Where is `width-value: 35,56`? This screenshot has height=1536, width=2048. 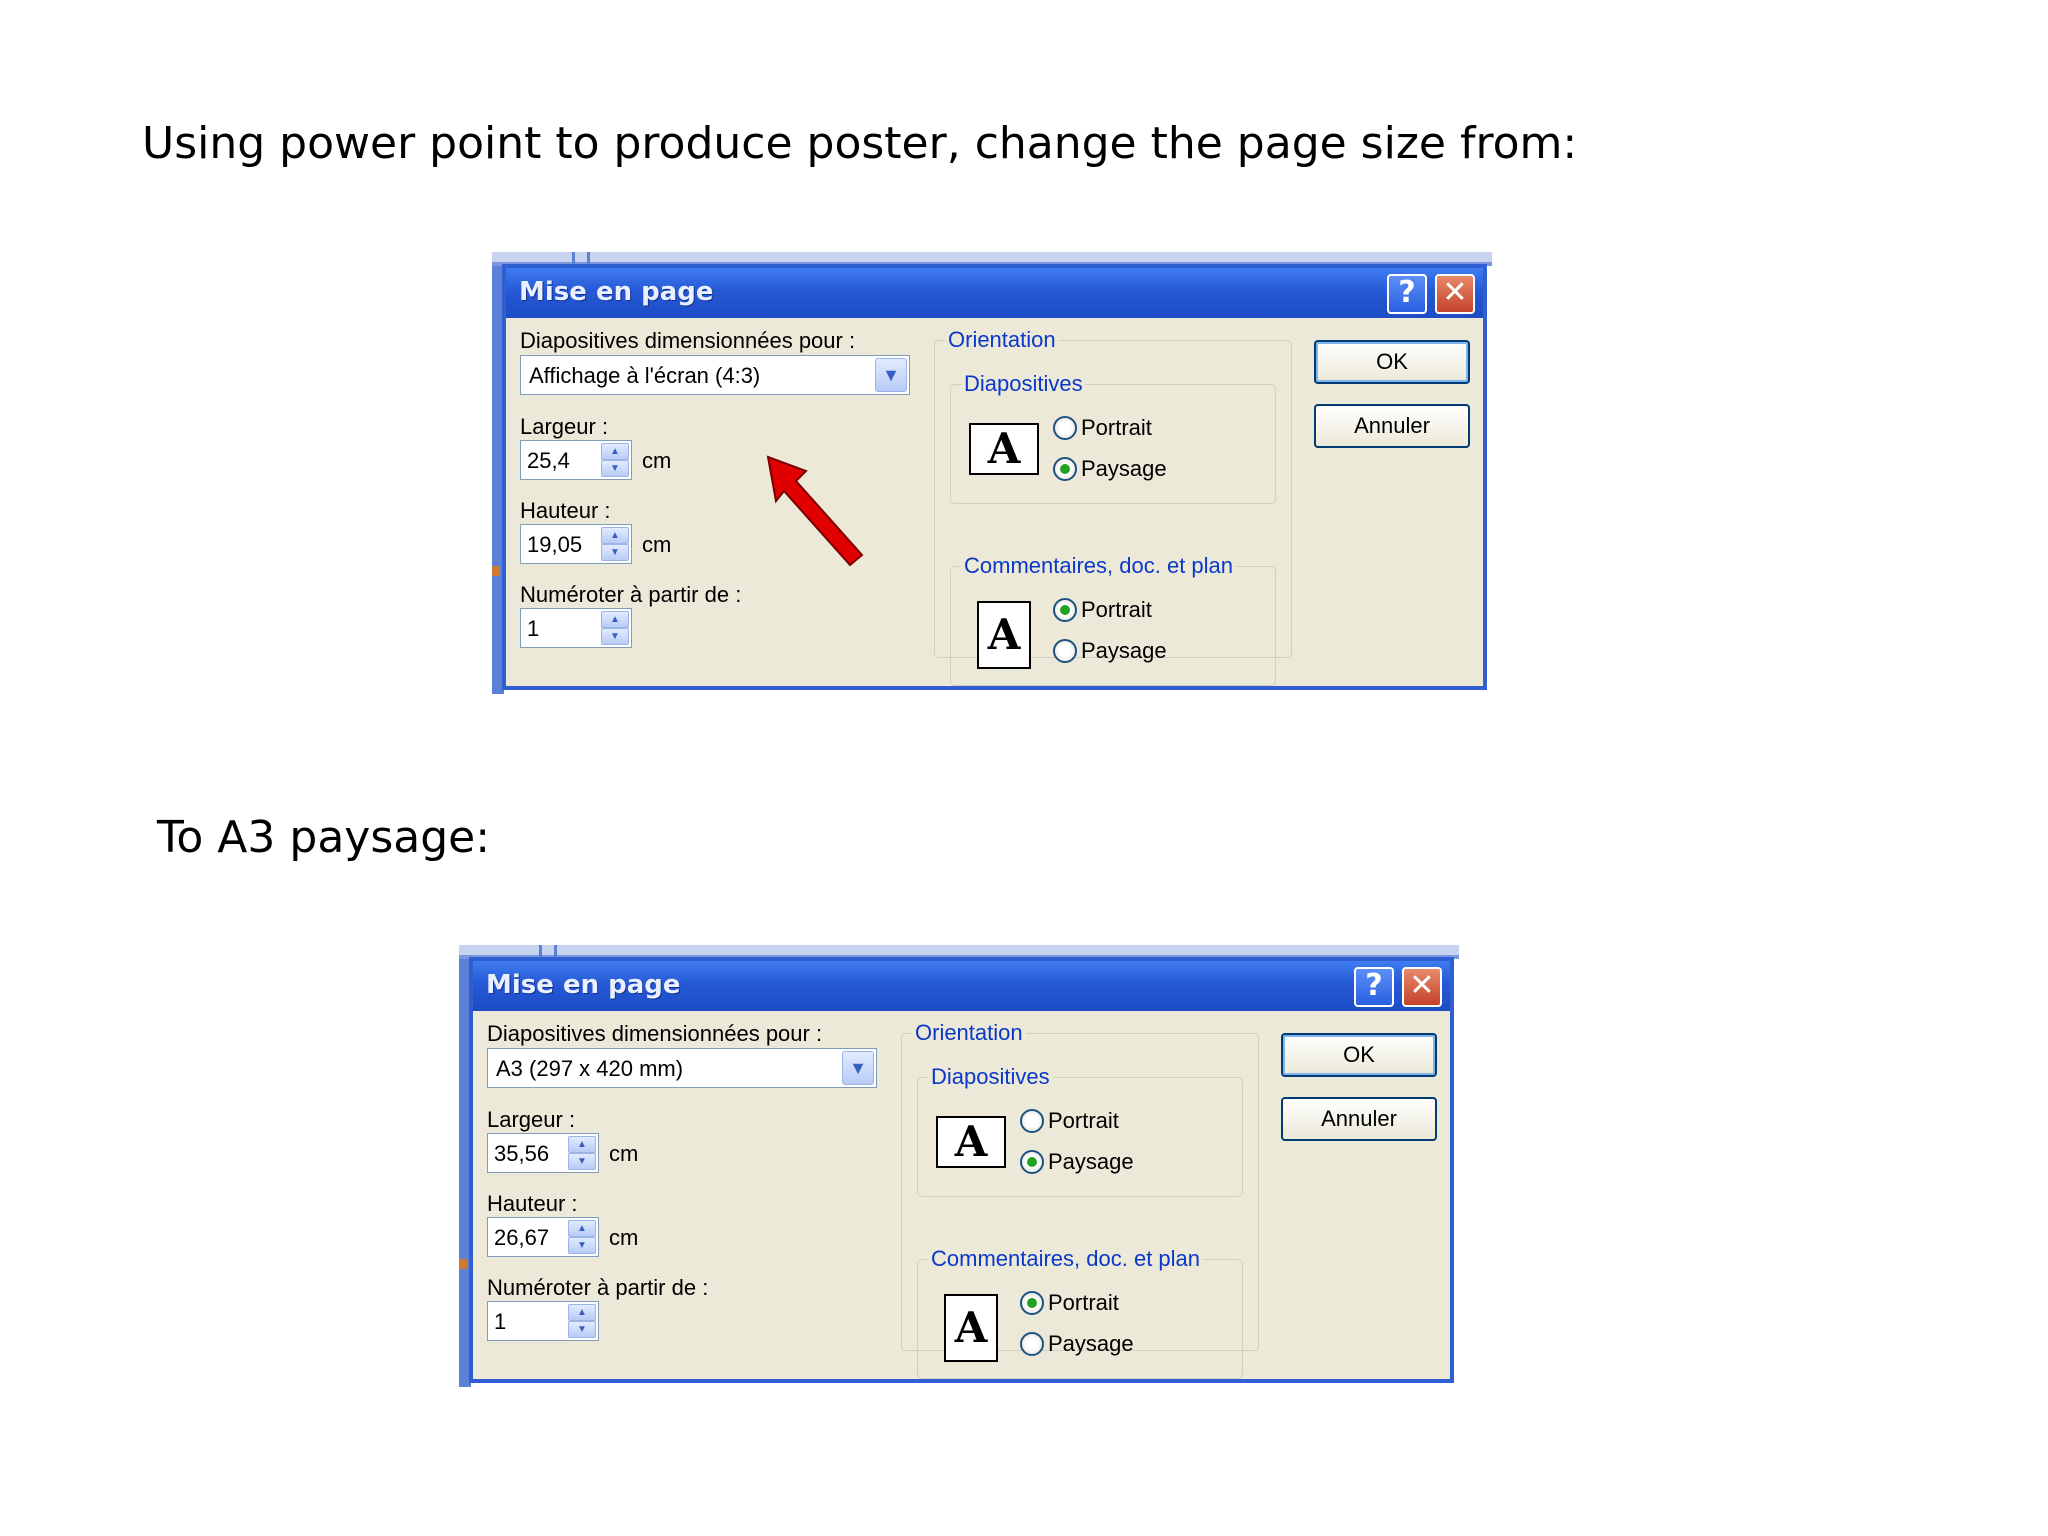 width-value: 35,56 is located at coordinates (522, 1153).